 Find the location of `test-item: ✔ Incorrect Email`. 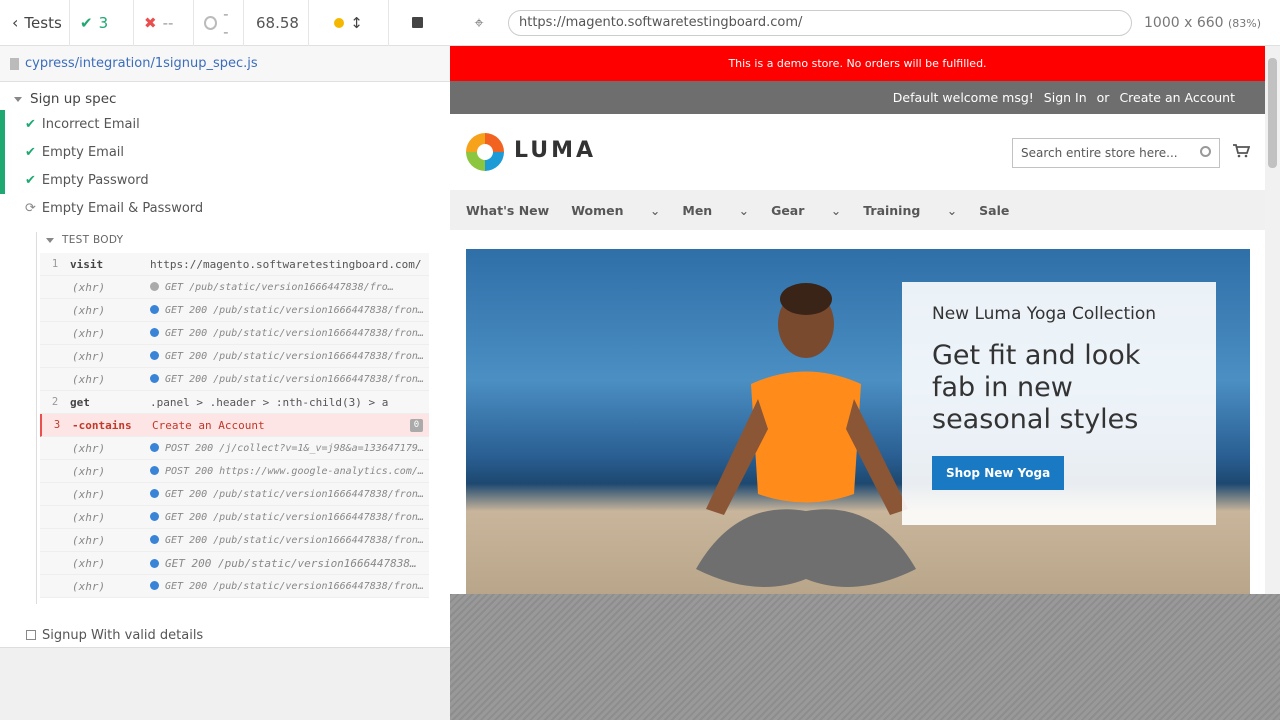

test-item: ✔ Incorrect Email is located at coordinates (225, 124).